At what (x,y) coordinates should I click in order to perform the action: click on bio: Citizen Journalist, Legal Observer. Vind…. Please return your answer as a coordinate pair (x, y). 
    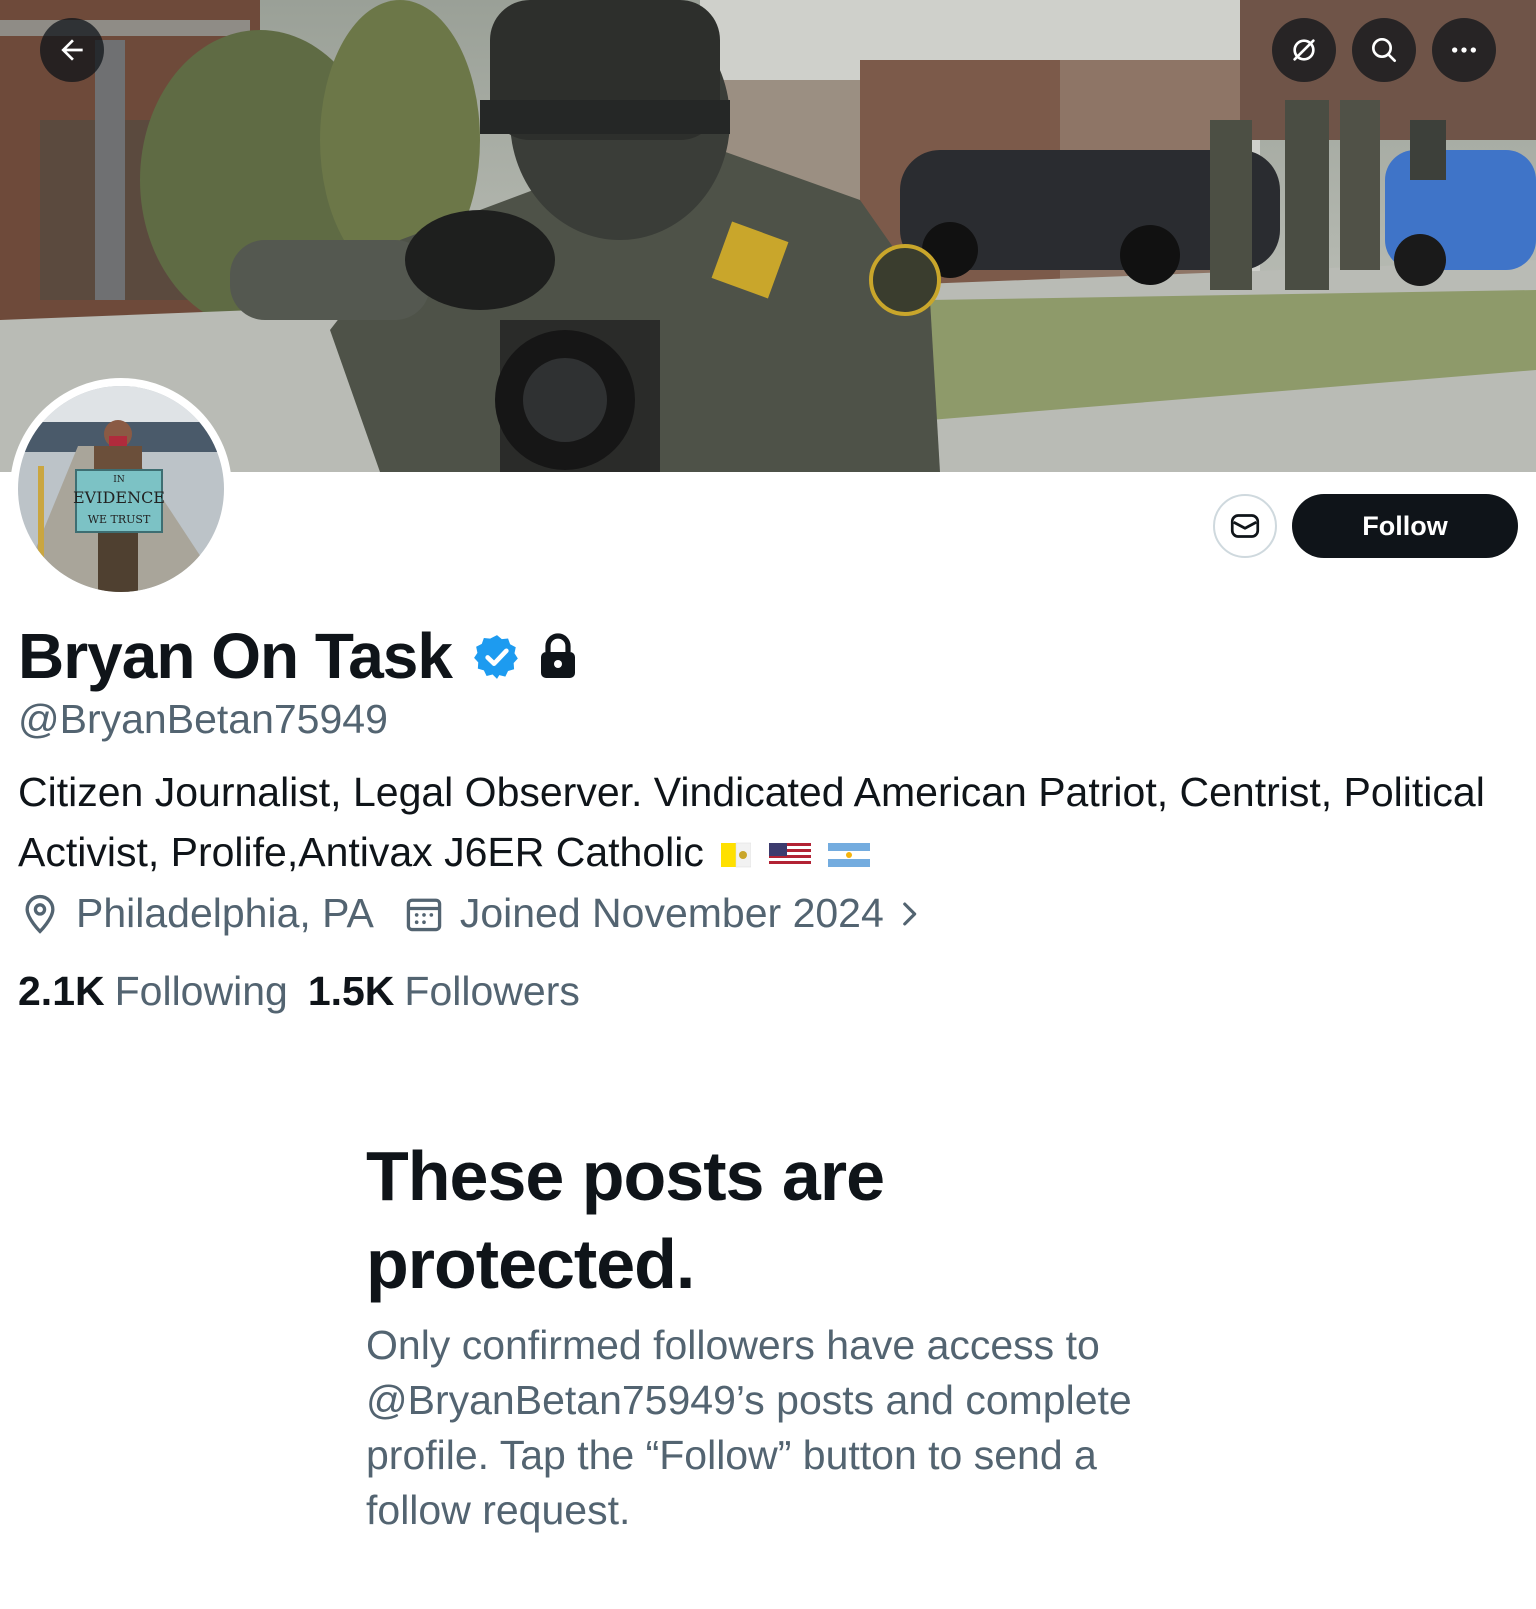
    Looking at the image, I should click on (758, 822).